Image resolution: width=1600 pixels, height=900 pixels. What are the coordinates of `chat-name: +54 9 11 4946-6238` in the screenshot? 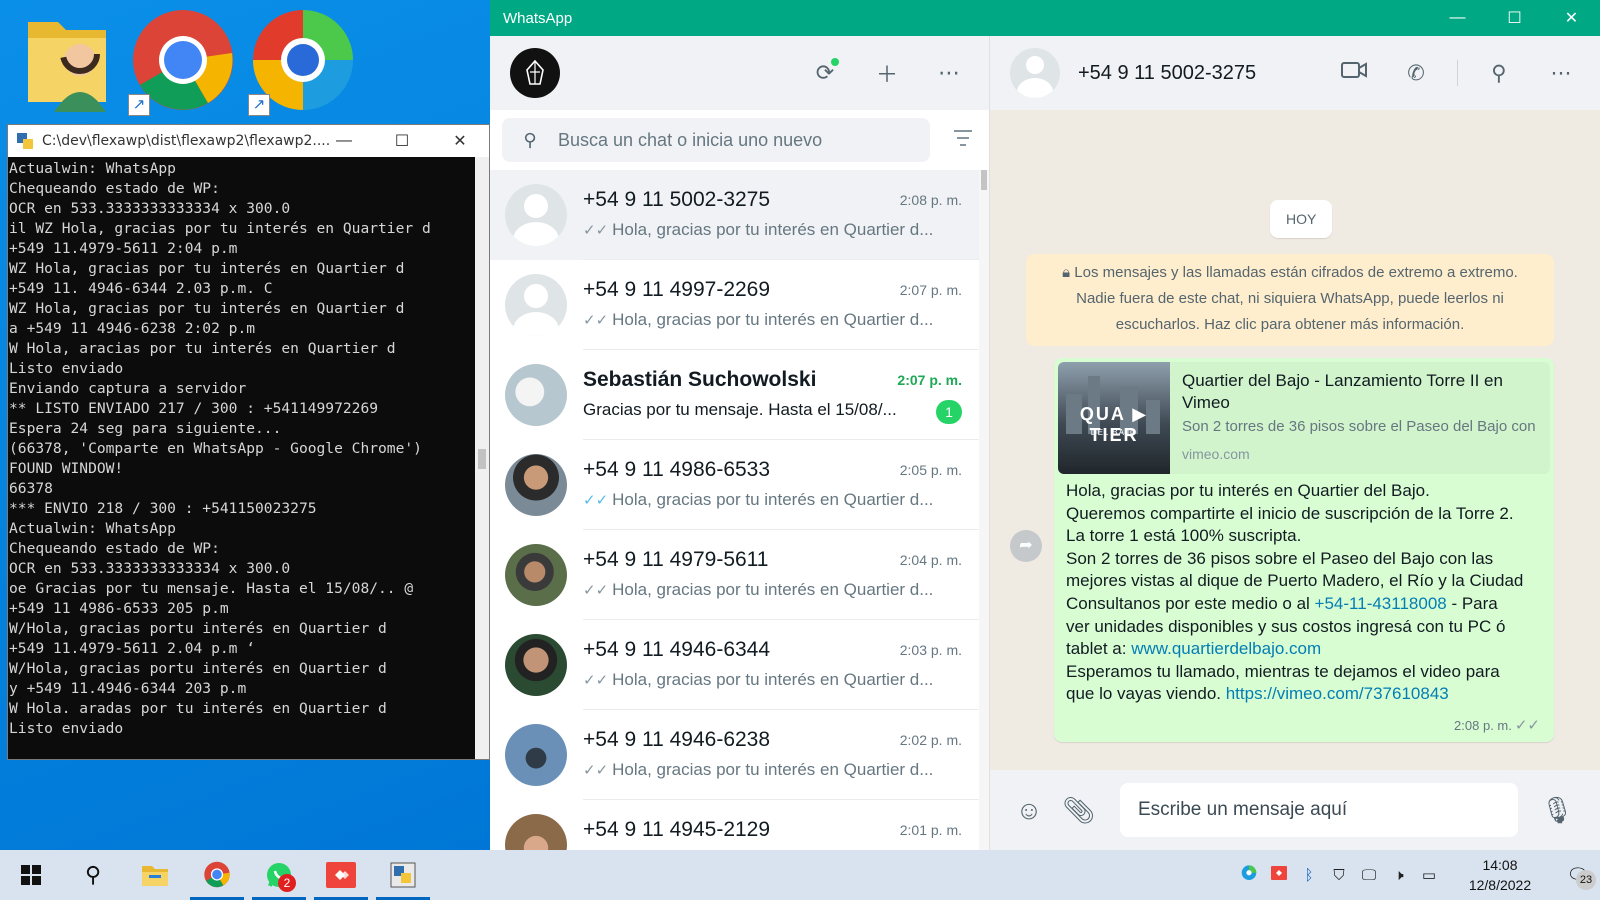 It's located at (677, 739).